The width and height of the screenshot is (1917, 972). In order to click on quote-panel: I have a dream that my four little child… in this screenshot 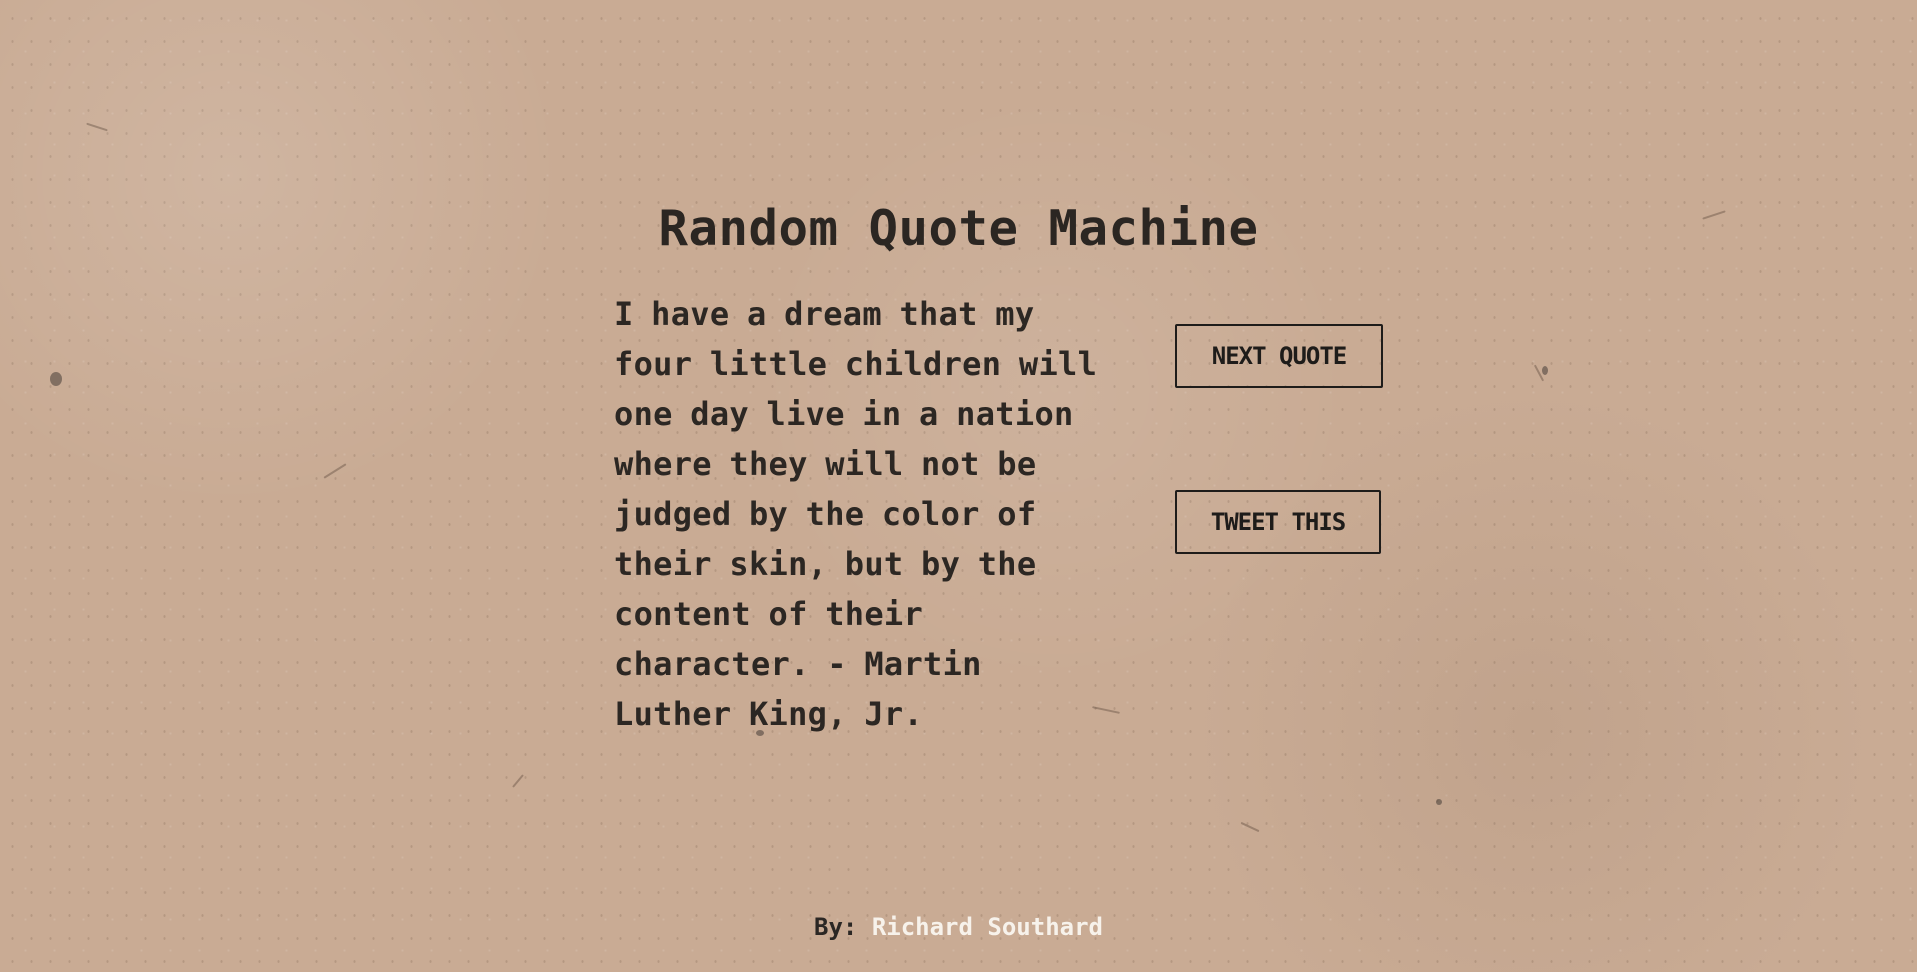, I will do `click(862, 514)`.